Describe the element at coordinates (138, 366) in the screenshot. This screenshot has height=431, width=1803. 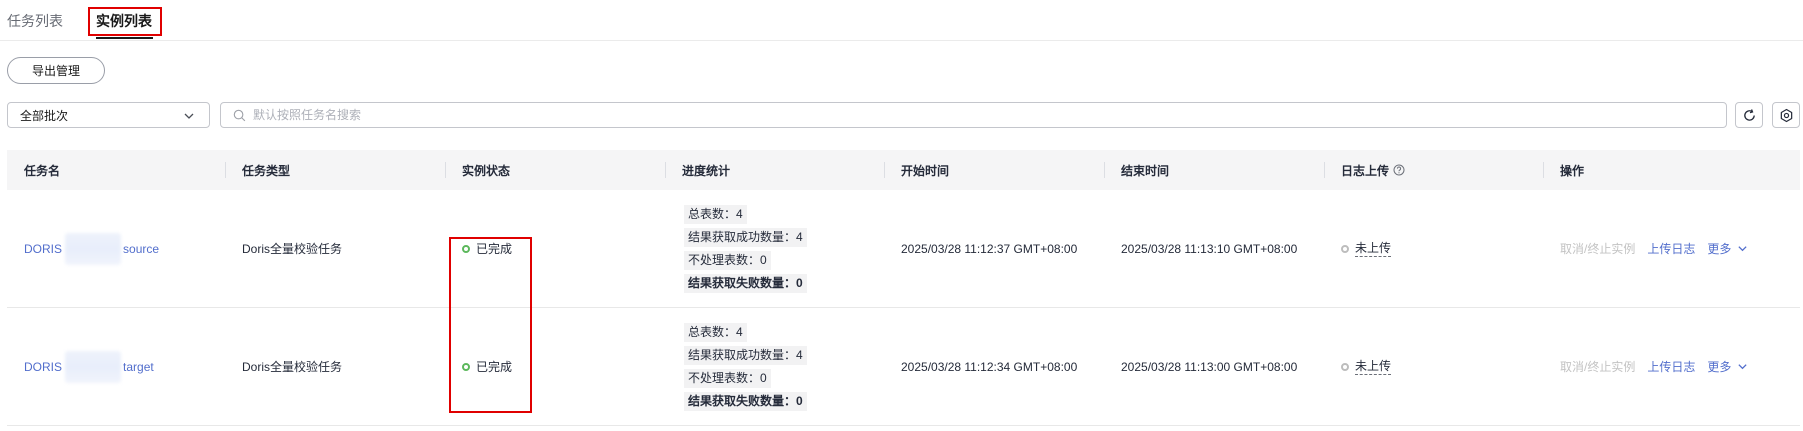
I see `task-name-suffix: target` at that location.